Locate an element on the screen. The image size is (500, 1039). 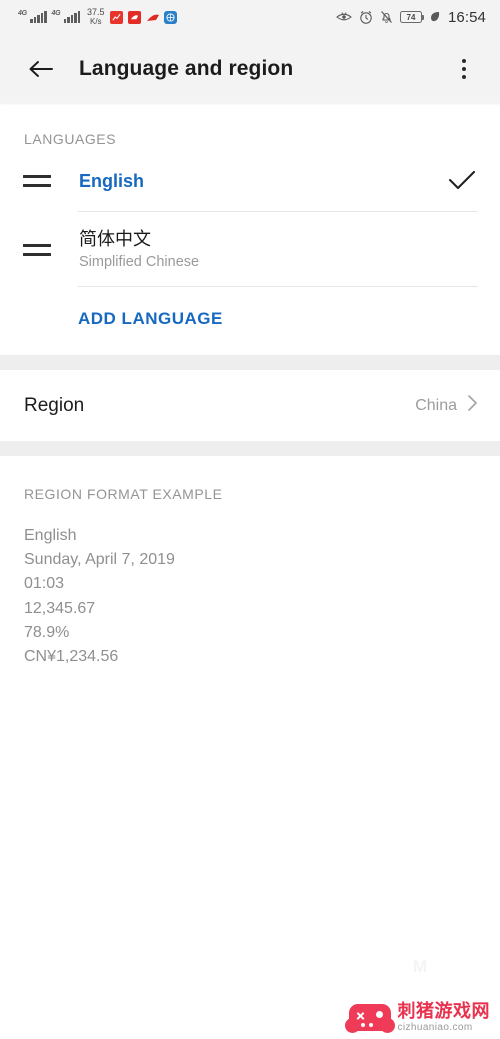
region-card: Region China is located at coordinates (250, 405).